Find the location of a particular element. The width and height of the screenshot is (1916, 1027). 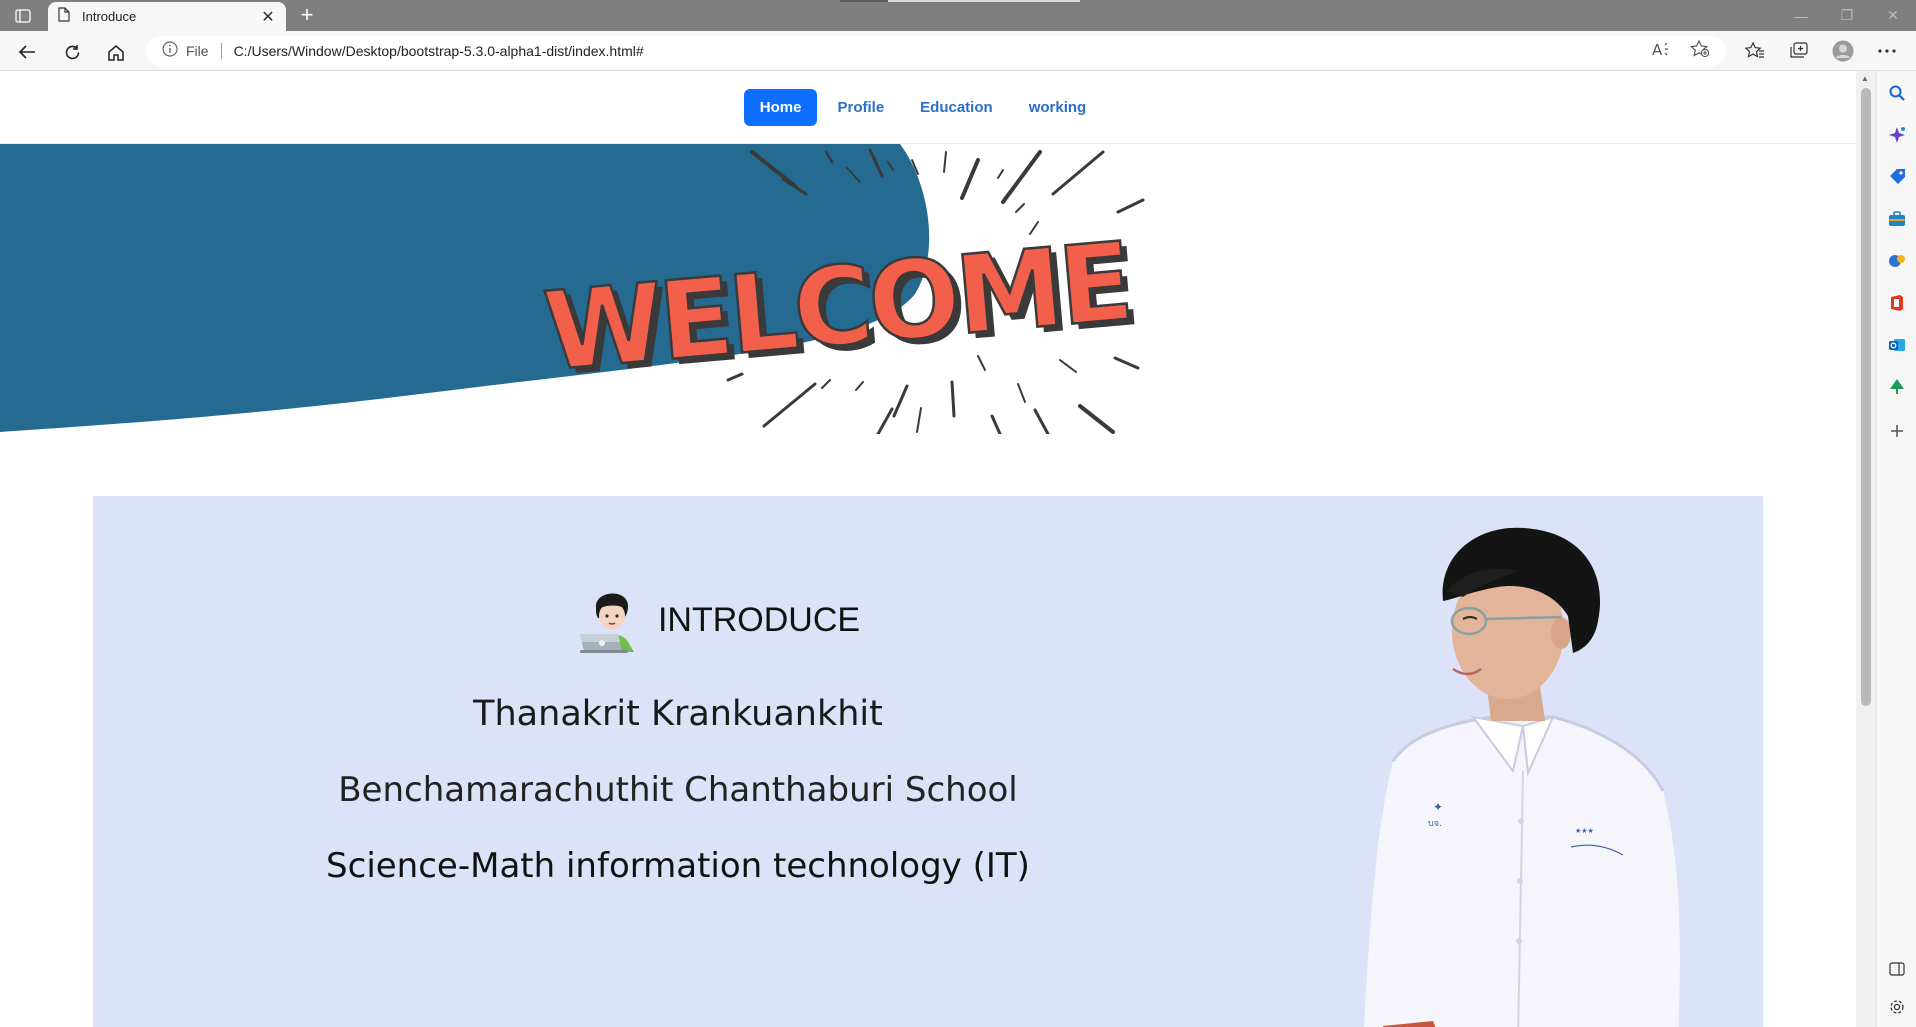

copilot-icon is located at coordinates (1897, 135).